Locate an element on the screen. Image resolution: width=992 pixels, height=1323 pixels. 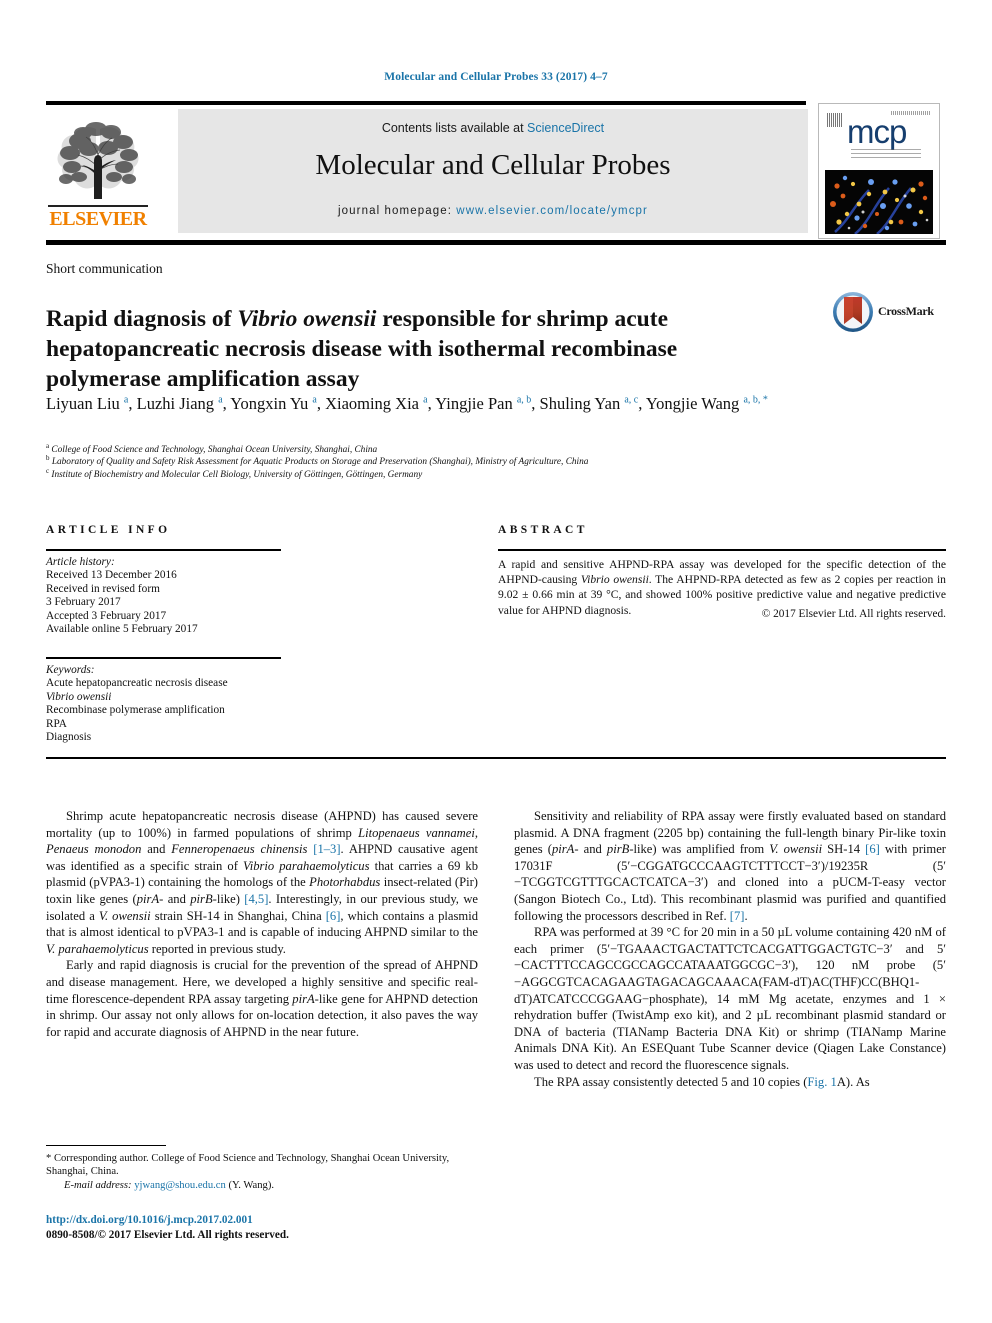
cover-artwork is located at coordinates (879, 202).